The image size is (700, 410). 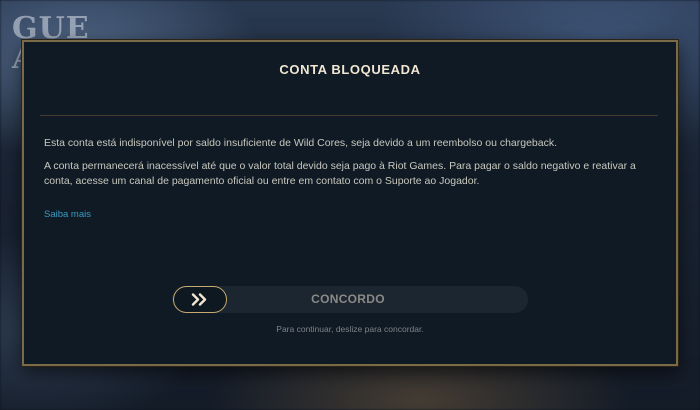 I want to click on slider-label: CONCORDO, so click(x=348, y=299).